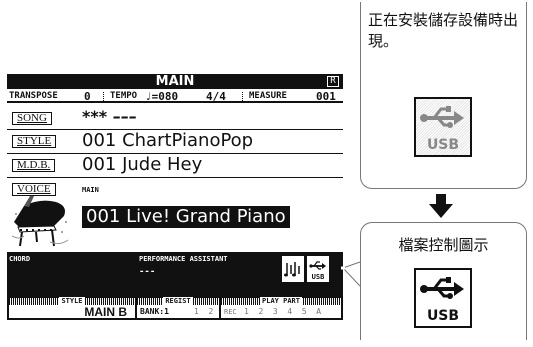 The image size is (533, 347). What do you see at coordinates (441, 206) in the screenshot?
I see `arrow-down-icon` at bounding box center [441, 206].